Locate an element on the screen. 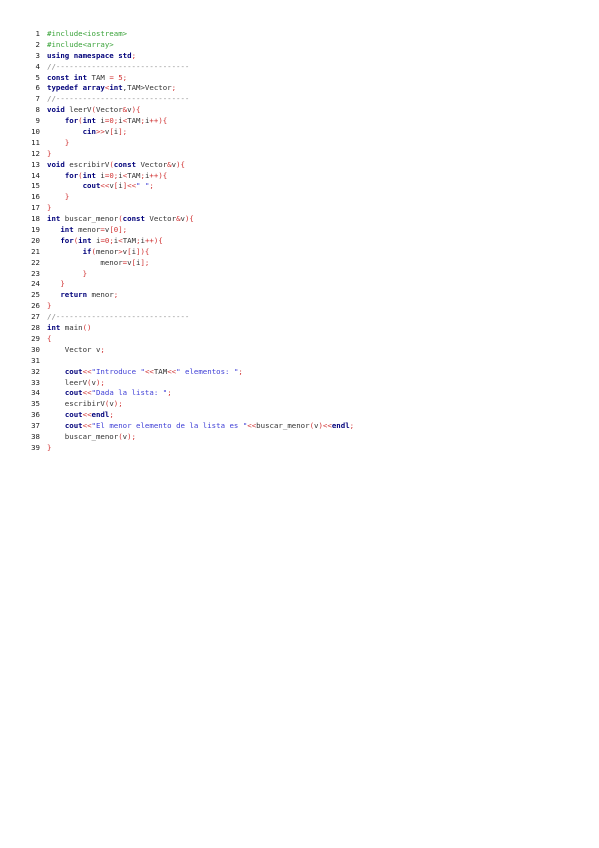 The width and height of the screenshot is (599, 848). code-line: 15 cout<<v[i]<<" "; is located at coordinates (308, 186).